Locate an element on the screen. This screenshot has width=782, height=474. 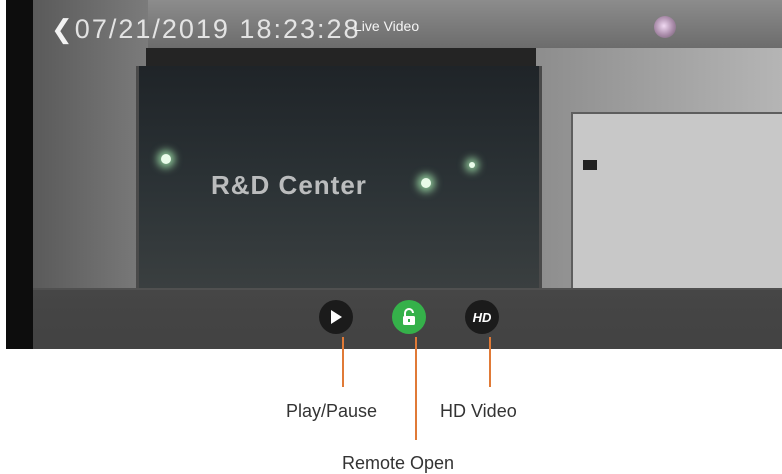
page-title: Live Video is located at coordinates (387, 26).